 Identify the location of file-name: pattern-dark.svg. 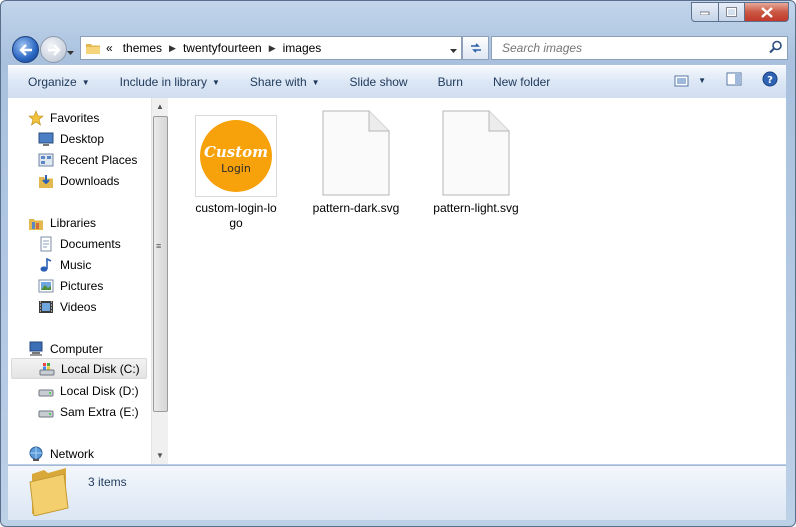
(356, 208).